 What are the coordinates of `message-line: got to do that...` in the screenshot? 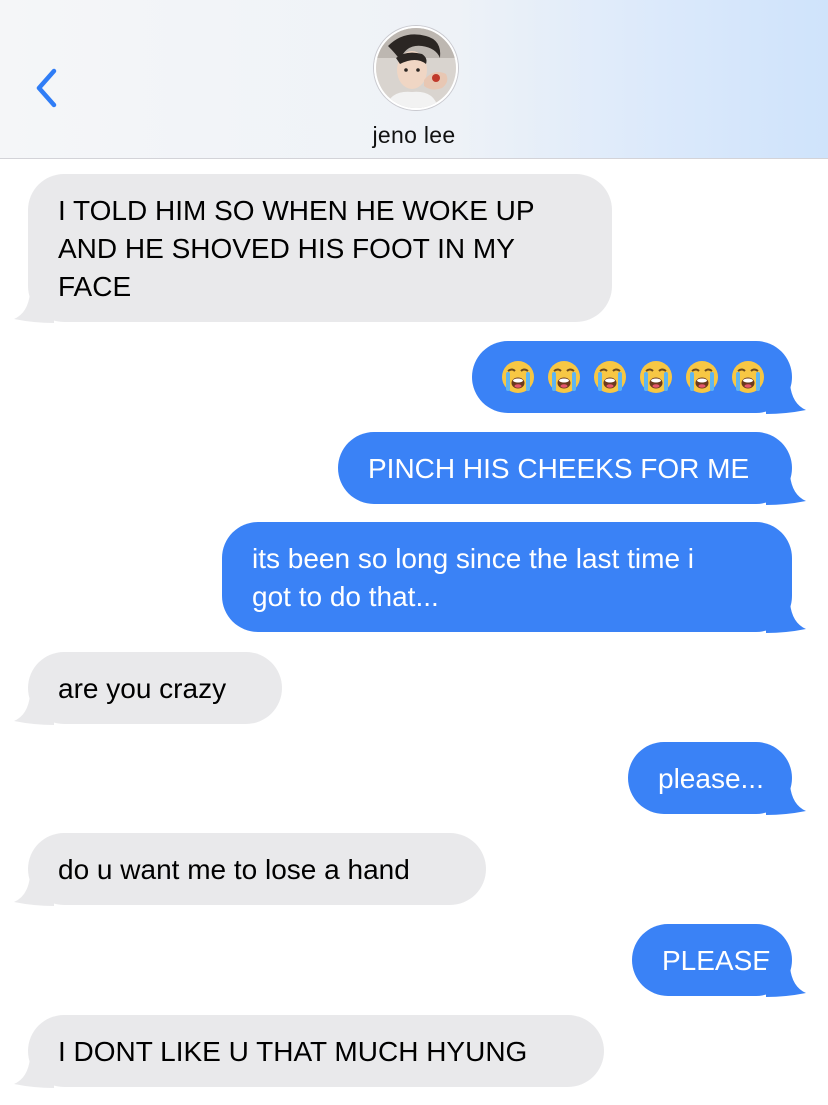 It's located at (345, 596).